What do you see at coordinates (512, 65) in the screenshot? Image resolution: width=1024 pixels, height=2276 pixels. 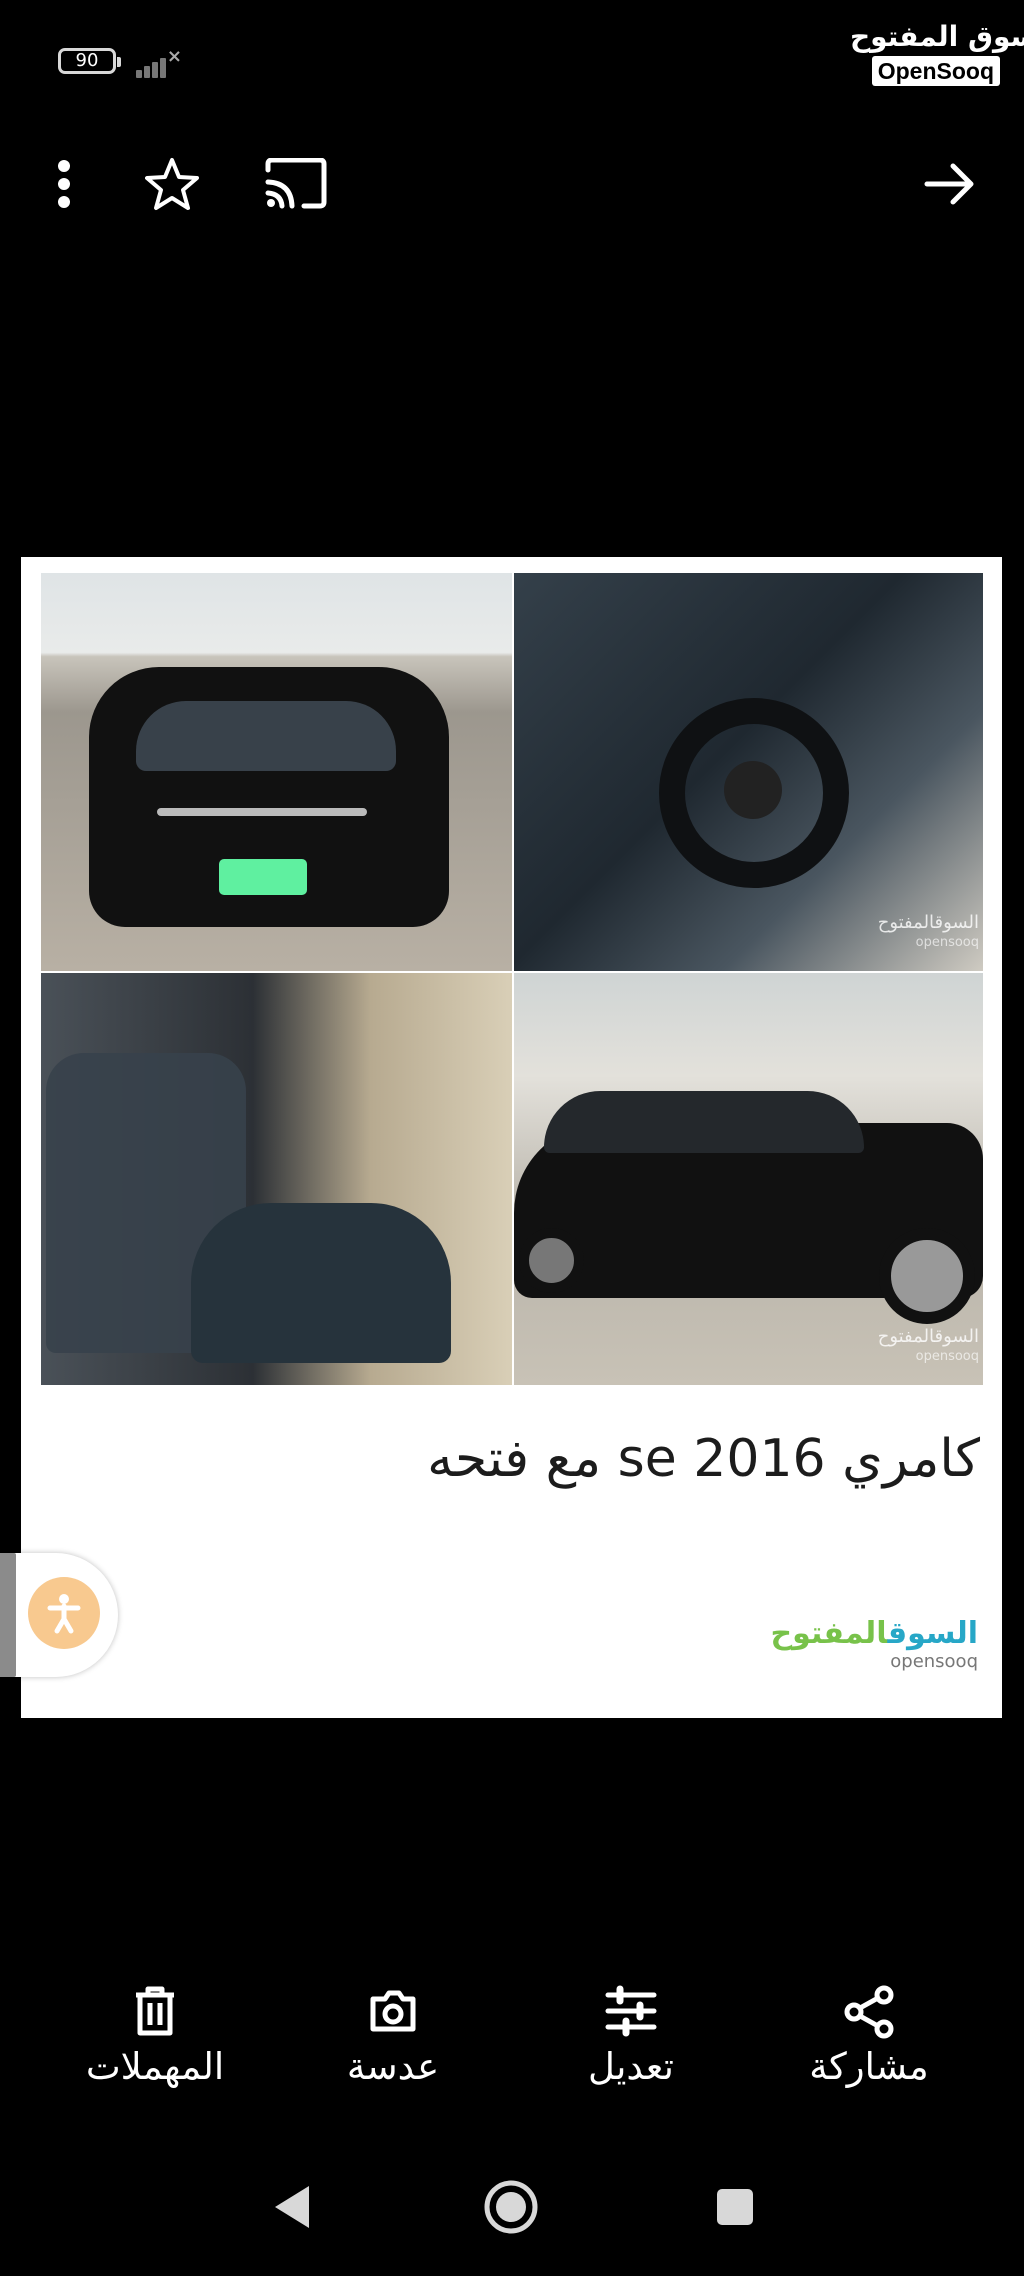 I see `status-bar: 90 × السوق المفتوح OpenSooq` at bounding box center [512, 65].